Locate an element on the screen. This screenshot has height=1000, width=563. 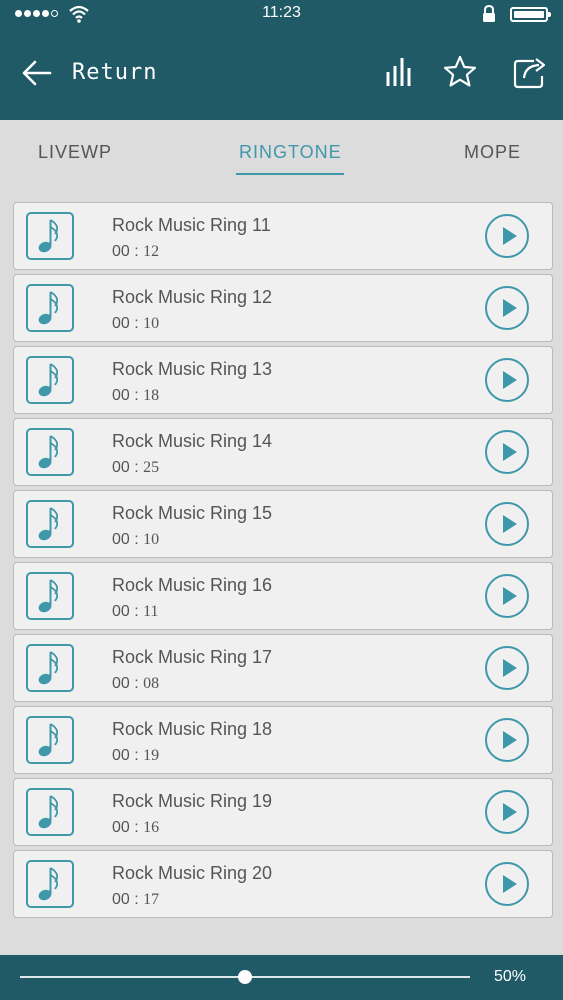
list-item: Rock Music Ring 15 00 : 10 is located at coordinates (283, 524).